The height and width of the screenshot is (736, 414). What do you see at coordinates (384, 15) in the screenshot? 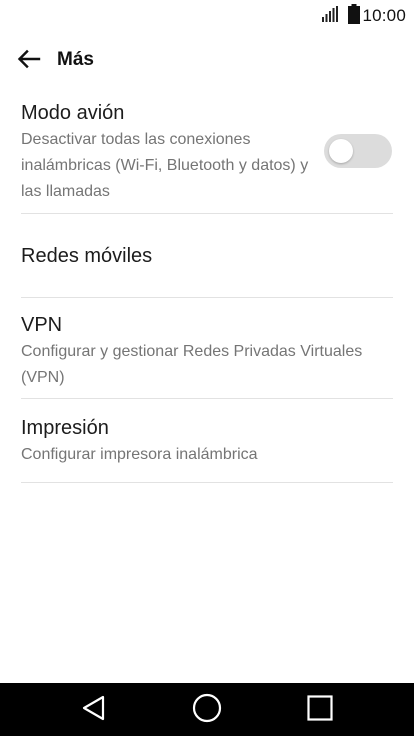
I see `status-time: 10:00` at bounding box center [384, 15].